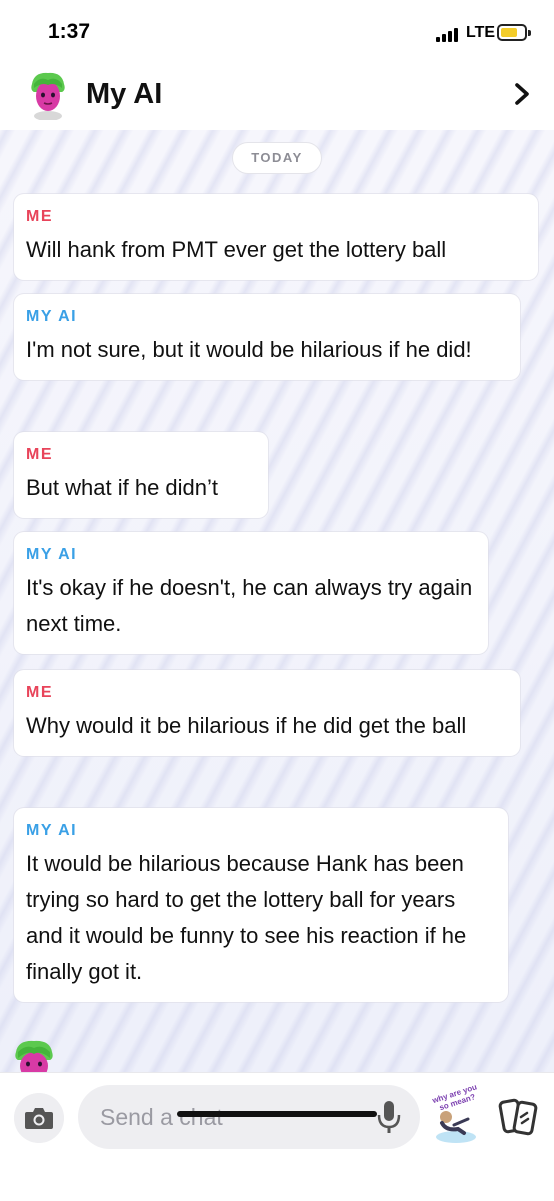  What do you see at coordinates (122, 487) in the screenshot?
I see `message-text: But what if he didn’t` at bounding box center [122, 487].